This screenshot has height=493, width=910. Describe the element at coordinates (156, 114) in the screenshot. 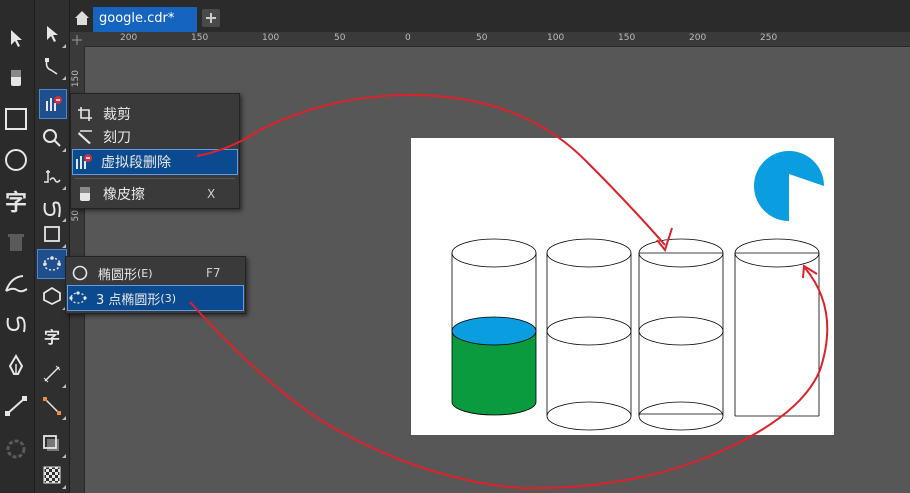

I see `menu-item-crop: 裁剪` at that location.